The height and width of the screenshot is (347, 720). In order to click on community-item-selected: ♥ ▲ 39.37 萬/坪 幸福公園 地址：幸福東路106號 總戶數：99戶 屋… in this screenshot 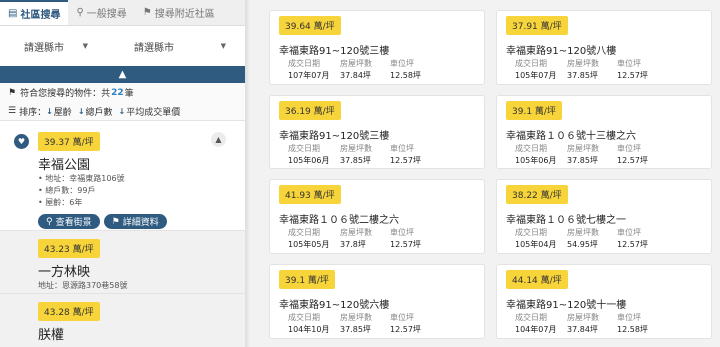, I will do `click(122, 177)`.